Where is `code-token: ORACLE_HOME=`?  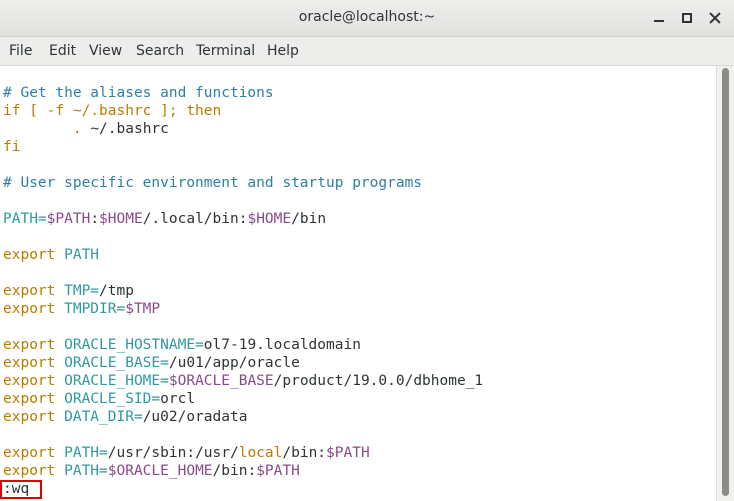 code-token: ORACLE_HOME= is located at coordinates (116, 381).